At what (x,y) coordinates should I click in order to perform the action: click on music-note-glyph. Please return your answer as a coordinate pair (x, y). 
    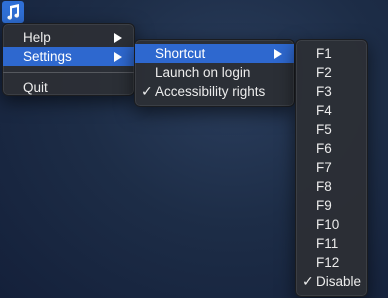
    Looking at the image, I should click on (13, 12).